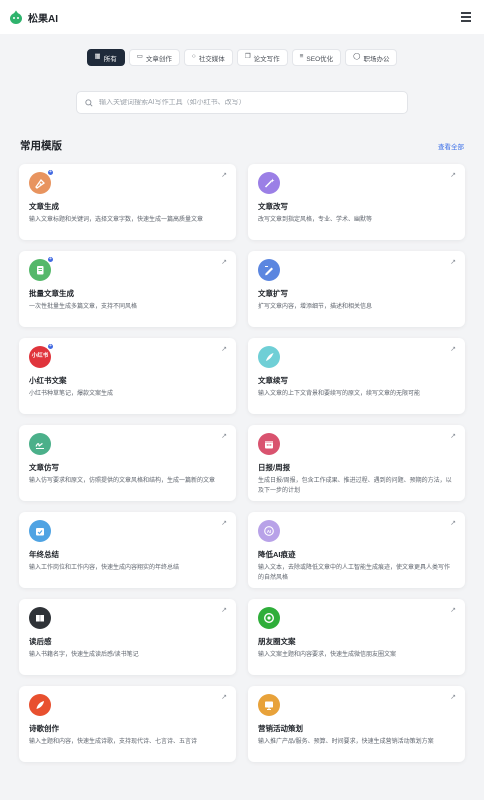 The width and height of the screenshot is (484, 800). Describe the element at coordinates (127, 289) in the screenshot. I see `template-card: ↗ + 批量文章生成一次性批量生成多篇文章，支持不同风格` at that location.